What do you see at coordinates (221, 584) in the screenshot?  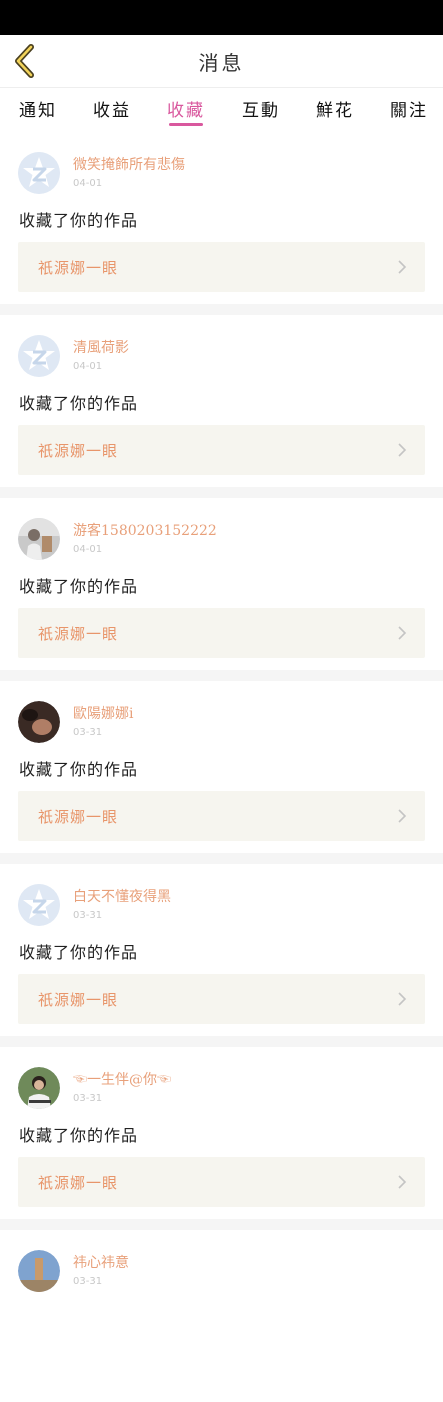 I see `message-card: 游客1580203152222 04-01 收藏了你的作品 祇源娜一眼` at bounding box center [221, 584].